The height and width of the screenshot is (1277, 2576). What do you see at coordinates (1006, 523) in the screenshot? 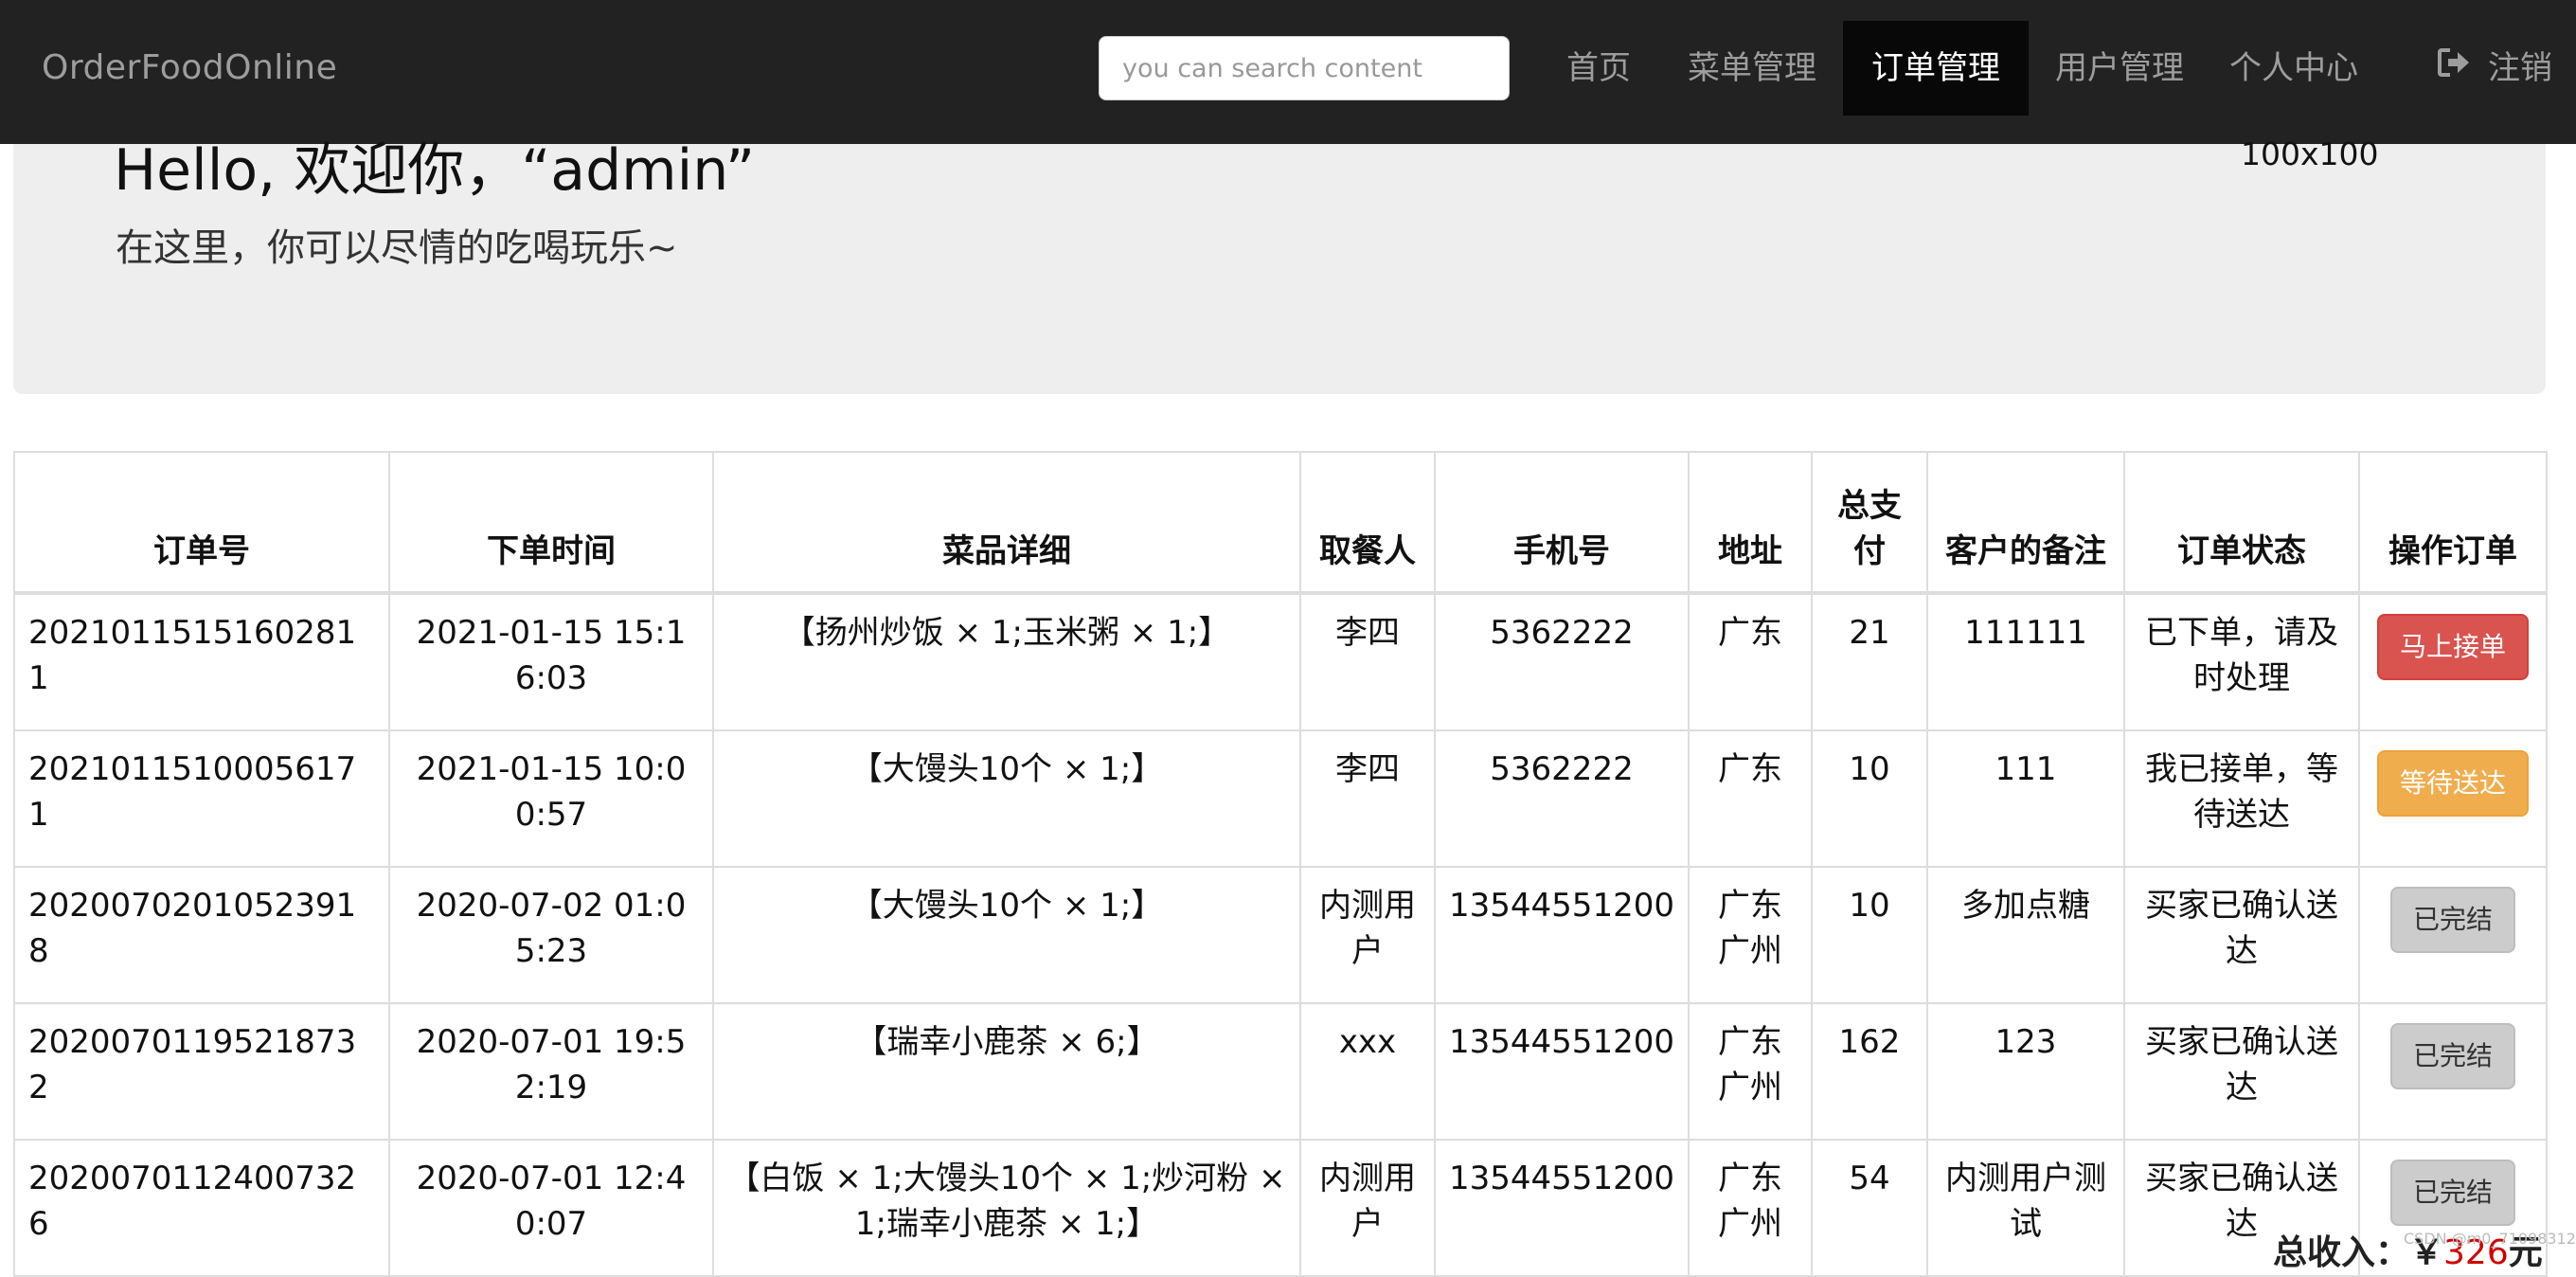
I see `header-dish-details: 菜品详细` at bounding box center [1006, 523].